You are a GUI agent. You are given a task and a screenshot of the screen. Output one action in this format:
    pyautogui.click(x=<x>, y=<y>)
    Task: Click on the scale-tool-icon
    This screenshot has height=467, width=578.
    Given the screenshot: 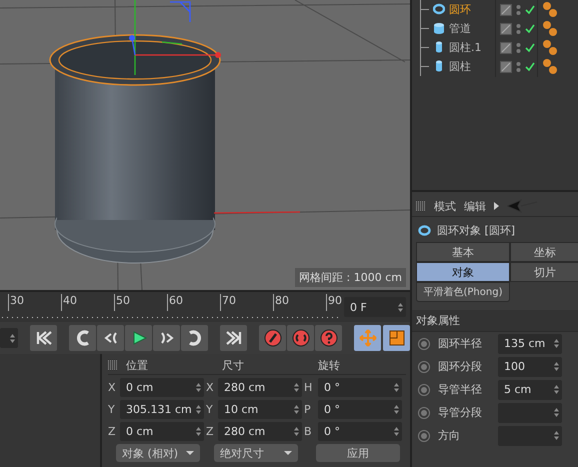 What is the action you would take?
    pyautogui.click(x=397, y=338)
    